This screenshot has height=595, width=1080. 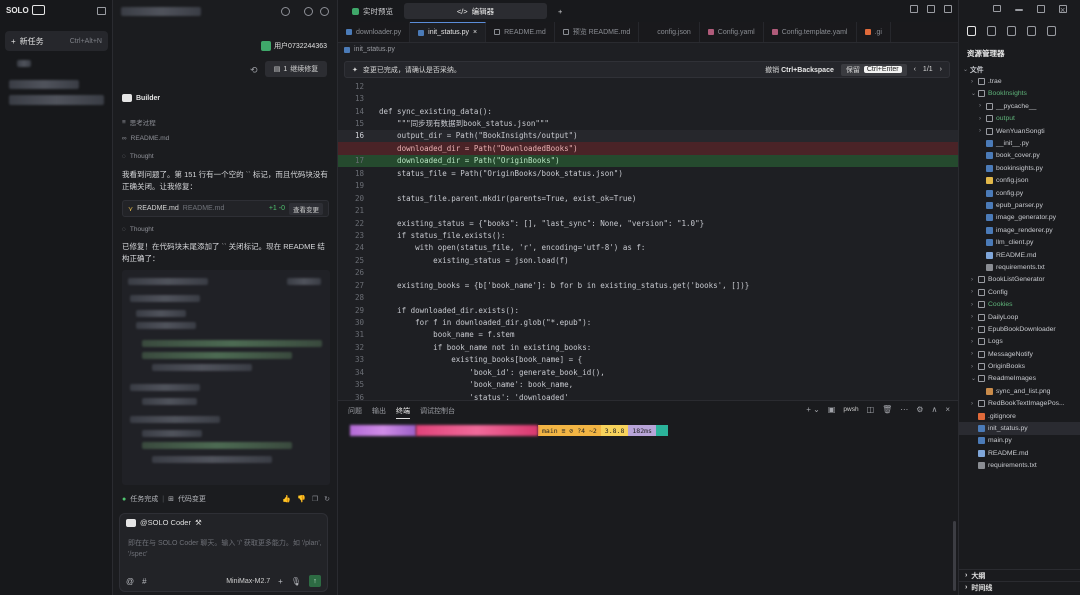 I want to click on shell-name: pwsh, so click(x=850, y=409).